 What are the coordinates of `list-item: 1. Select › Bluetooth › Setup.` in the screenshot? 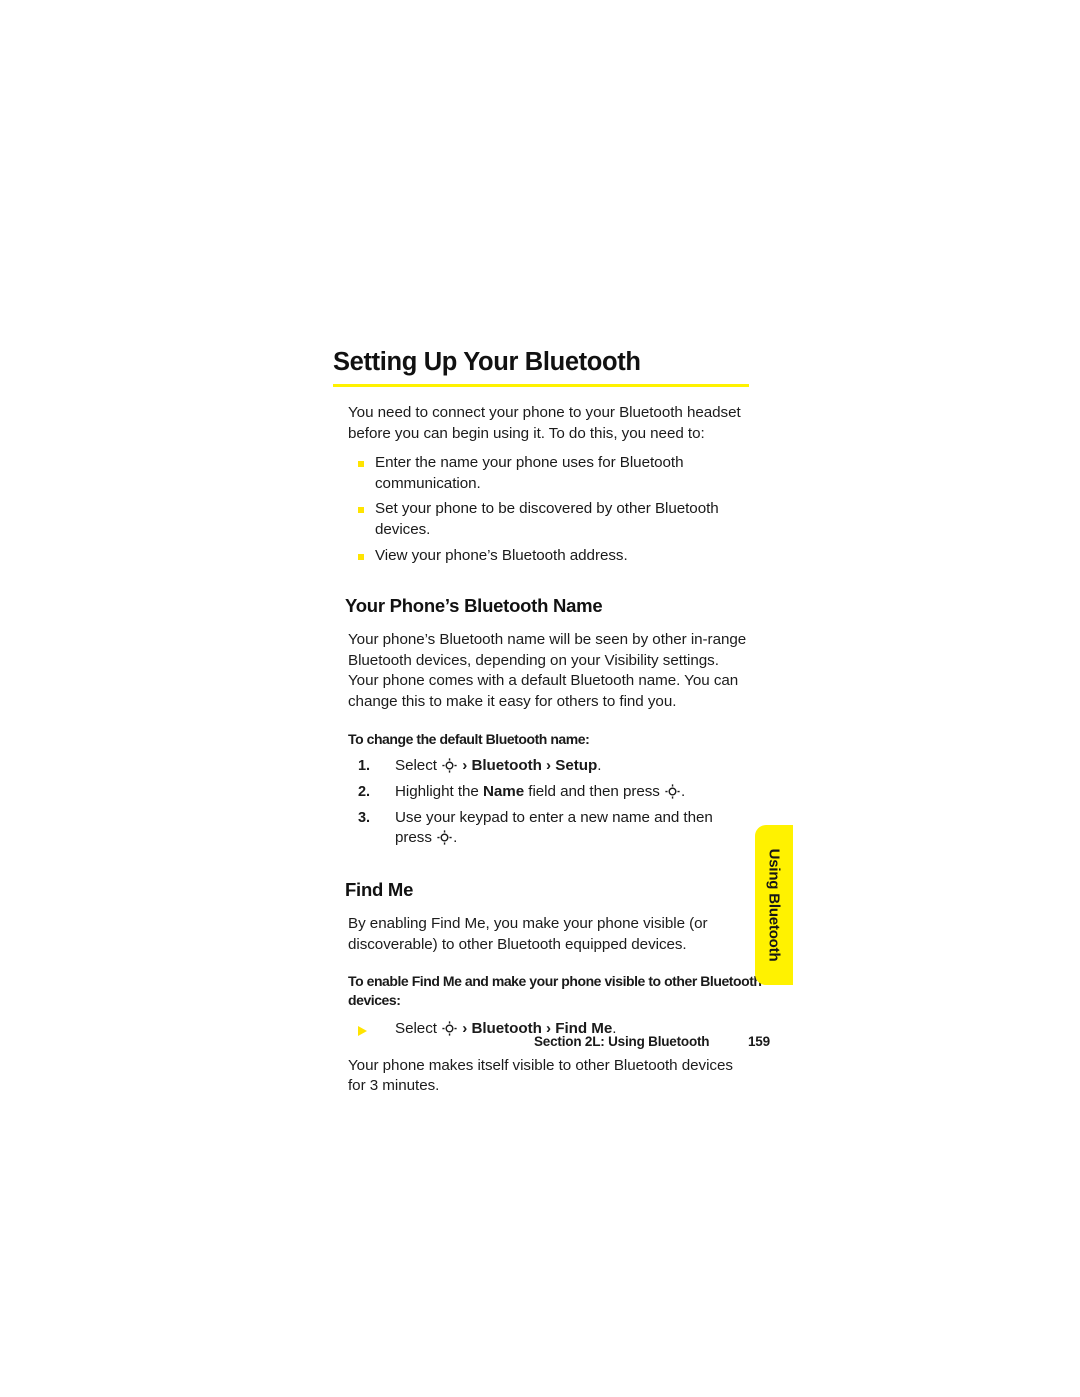 It's located at (541, 766).